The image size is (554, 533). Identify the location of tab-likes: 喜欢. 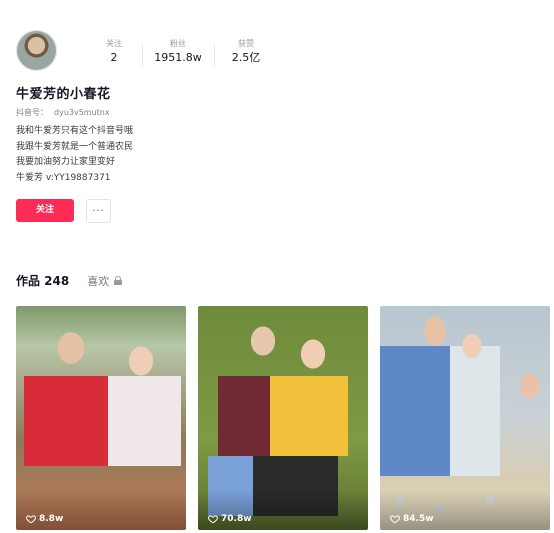
(105, 281).